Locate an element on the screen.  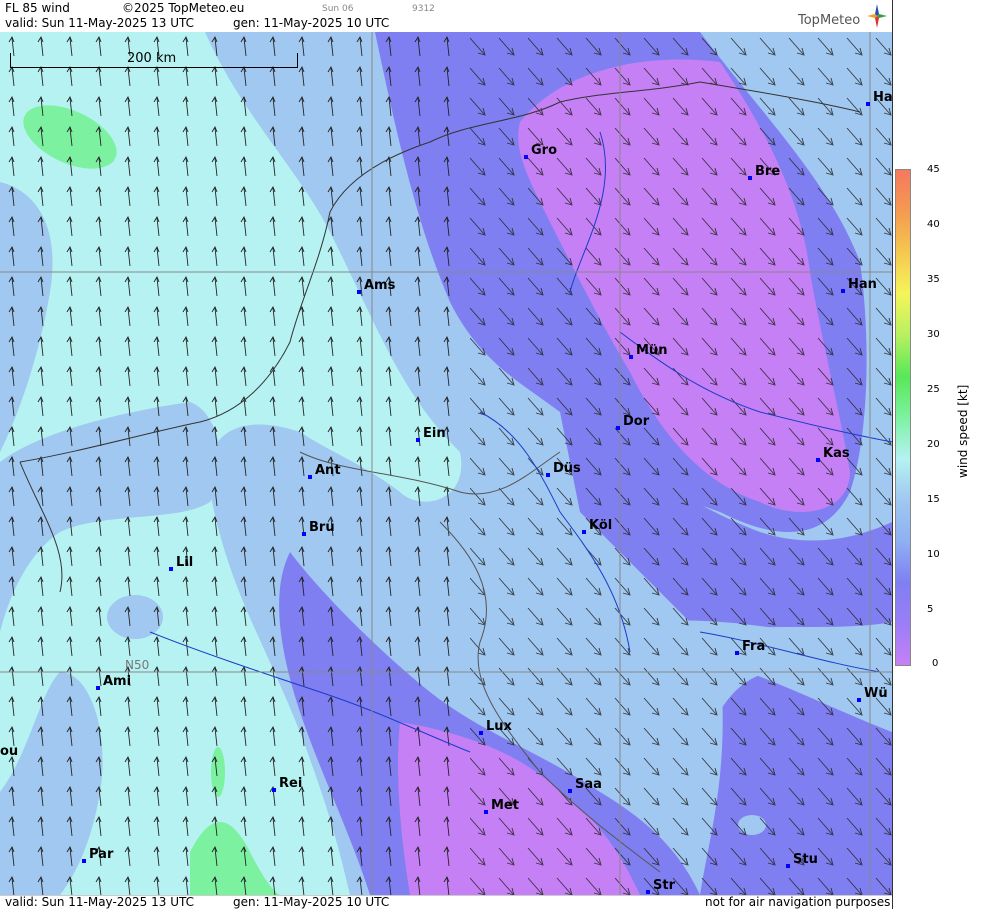
city-hamburg: Ha is located at coordinates (879, 98).